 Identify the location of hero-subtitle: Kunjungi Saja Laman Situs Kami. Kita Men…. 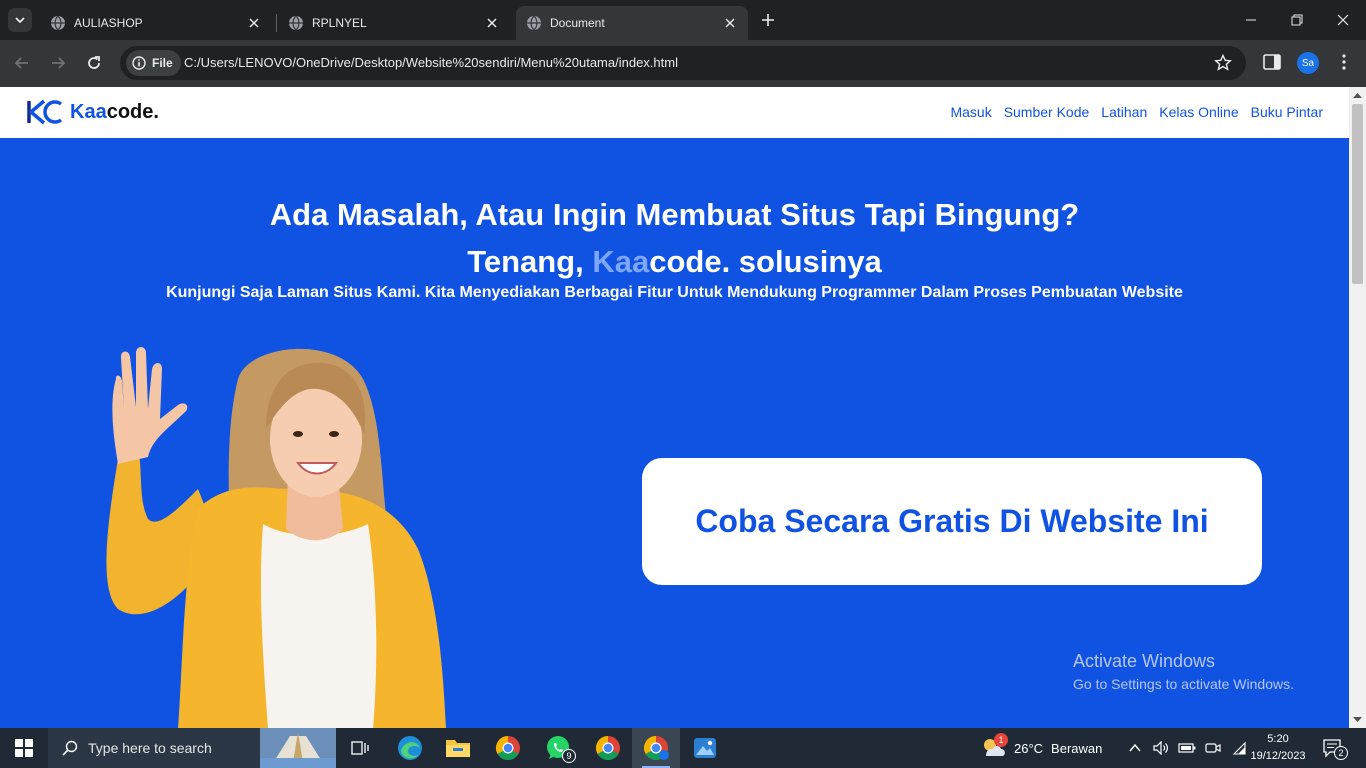
(674, 292).